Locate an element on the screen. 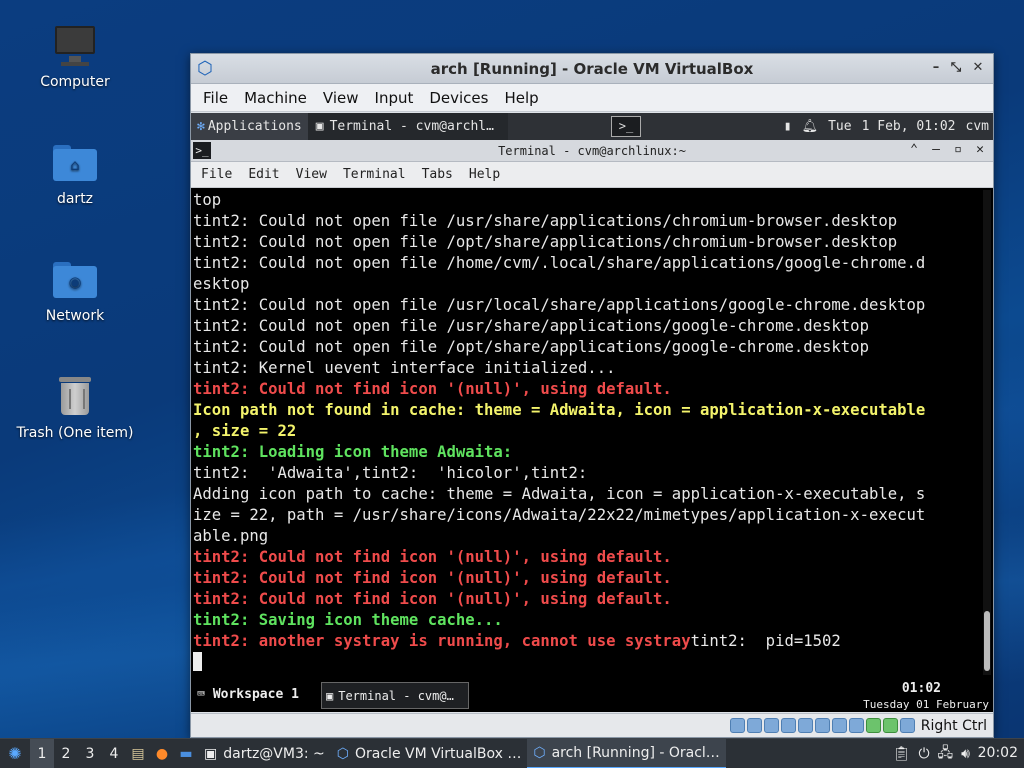 This screenshot has height=768, width=1024. terminal-titlebar: >_ Terminal - cvm@archlinux:~ ⌃ – ▫ ✕ is located at coordinates (592, 151).